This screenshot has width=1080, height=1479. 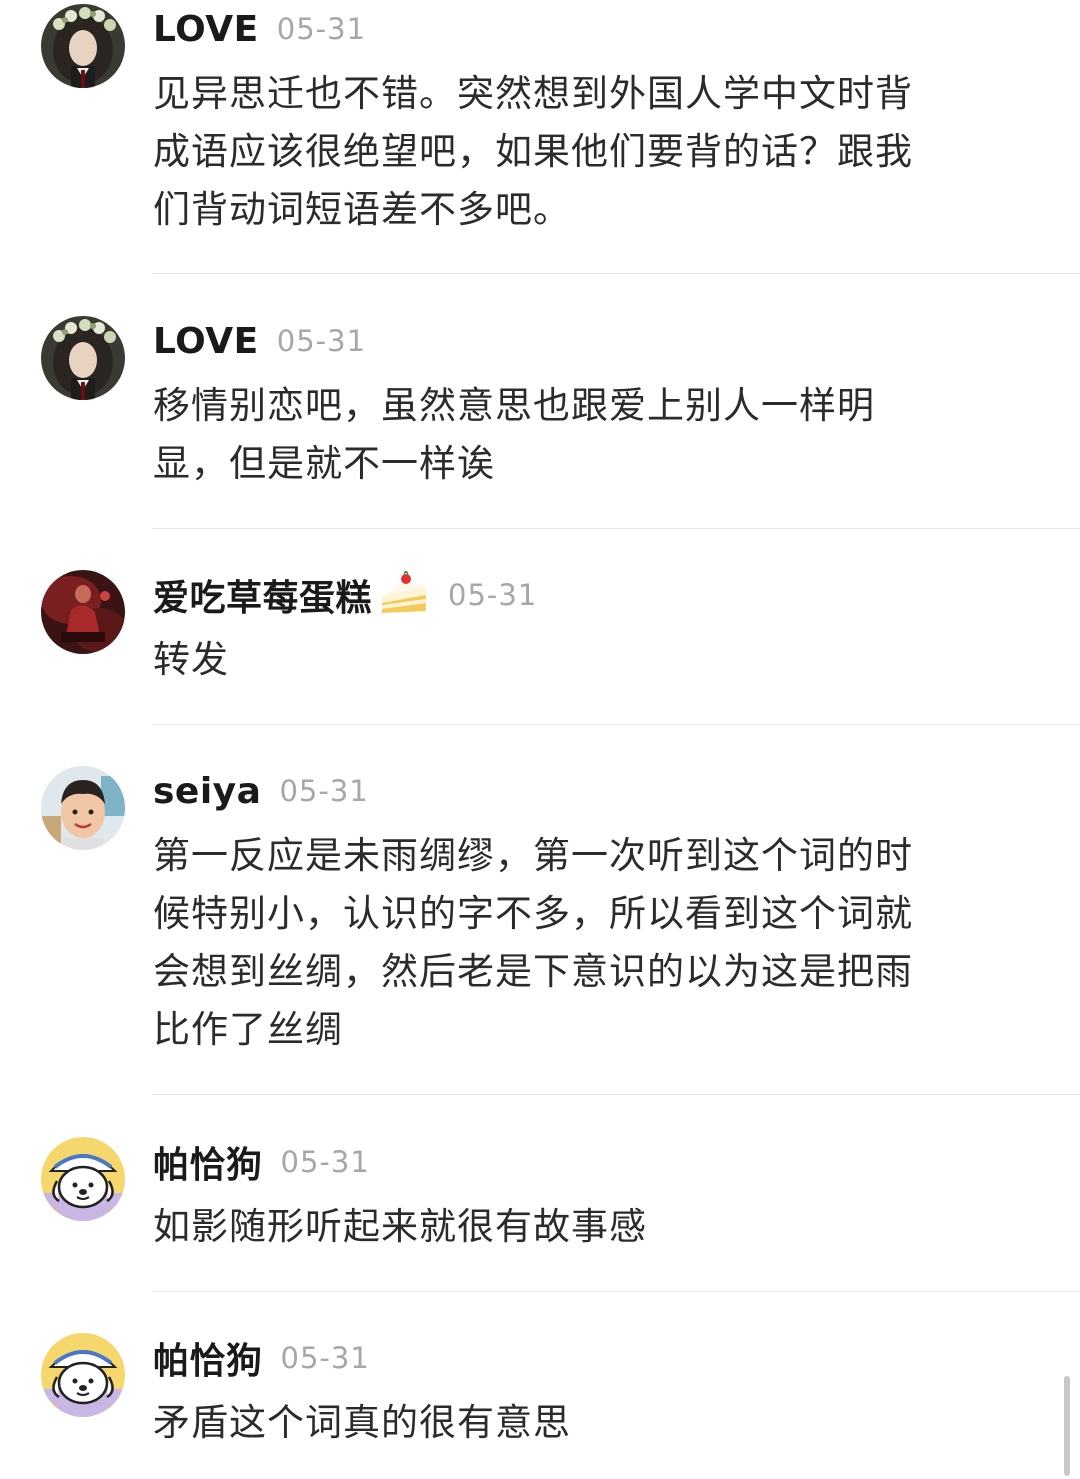 I want to click on comment-text: 移情别恋吧，虽然意思也跟爱上别人一样明 显，但是就不一样诶, so click(x=514, y=434).